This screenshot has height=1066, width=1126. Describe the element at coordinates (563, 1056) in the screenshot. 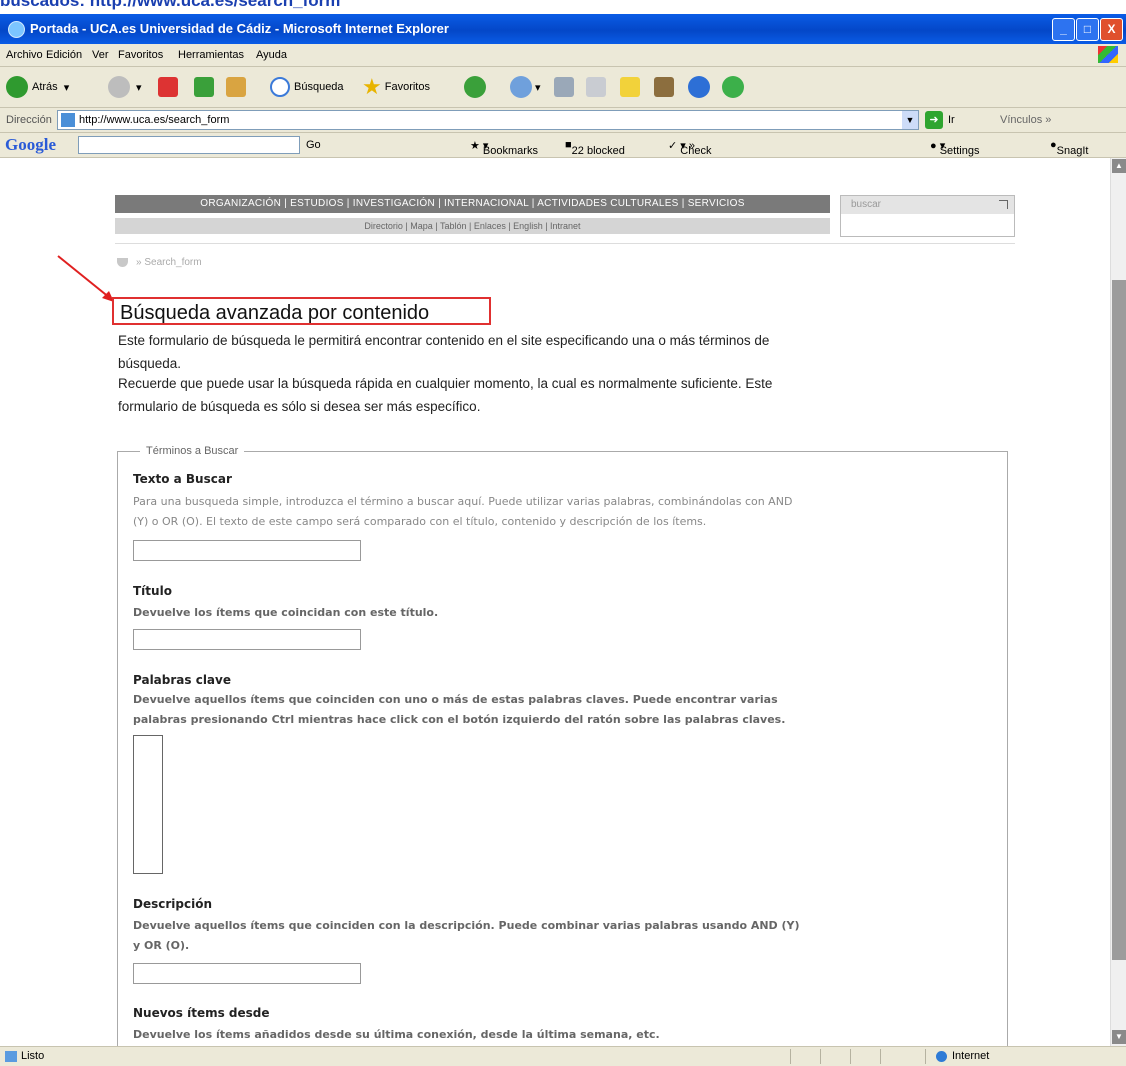

I see `status-bar: Listo Internet` at that location.